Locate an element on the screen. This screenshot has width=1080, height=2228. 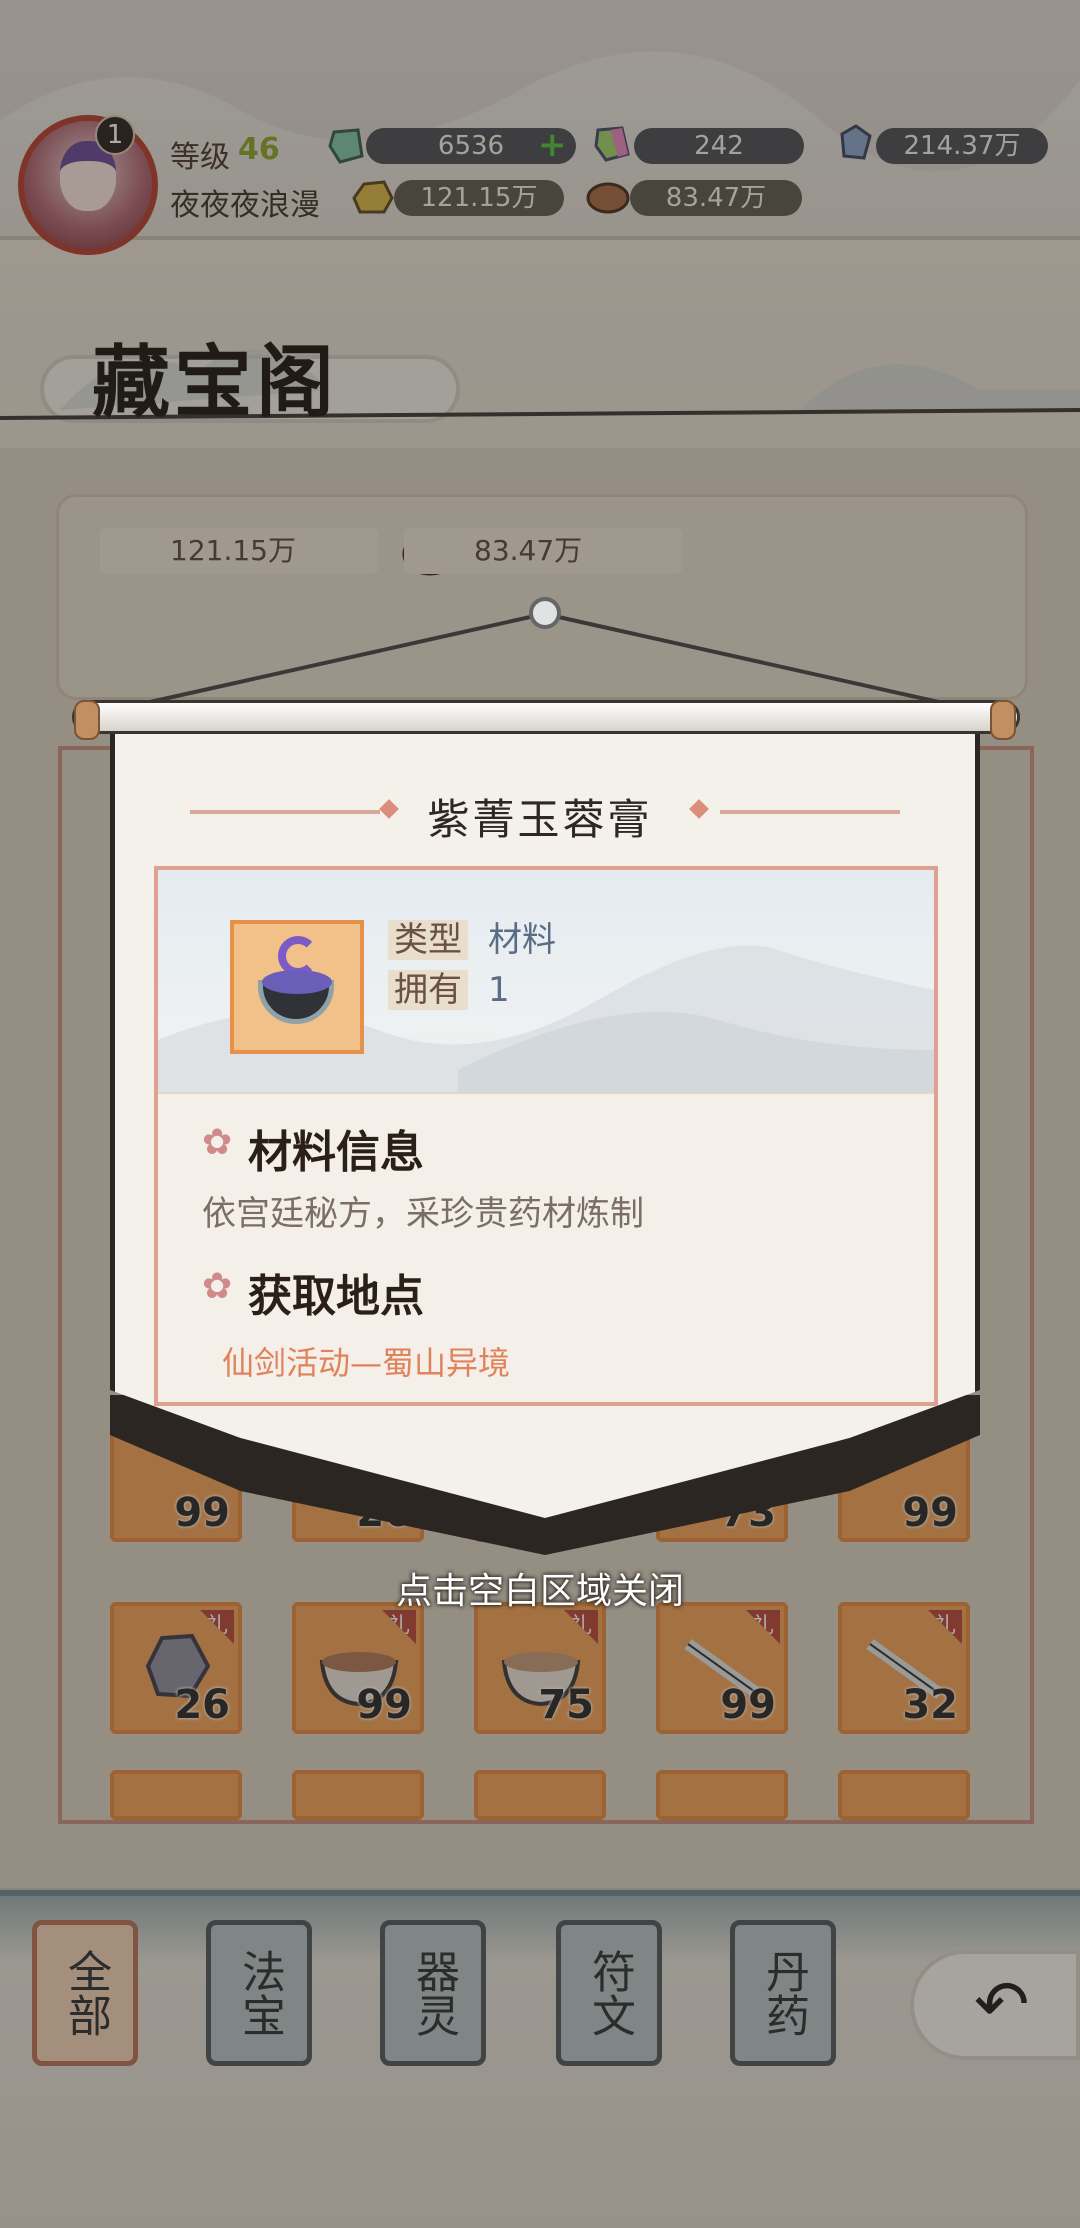
section-divider is located at coordinates (546, 1093).